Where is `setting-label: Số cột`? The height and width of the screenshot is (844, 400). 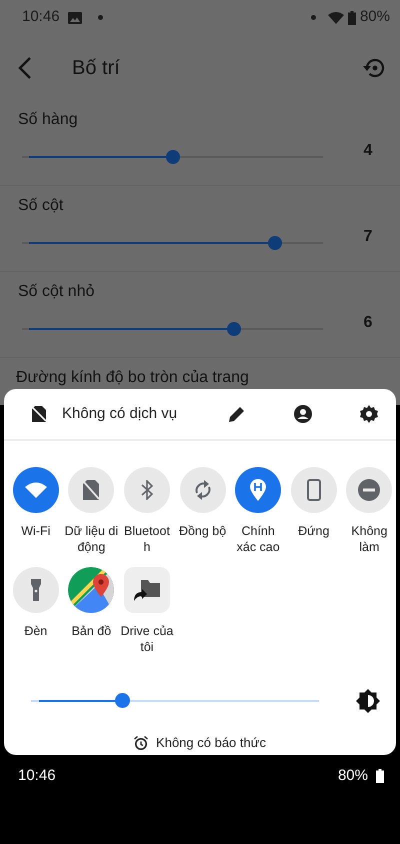 setting-label: Số cột is located at coordinates (41, 206).